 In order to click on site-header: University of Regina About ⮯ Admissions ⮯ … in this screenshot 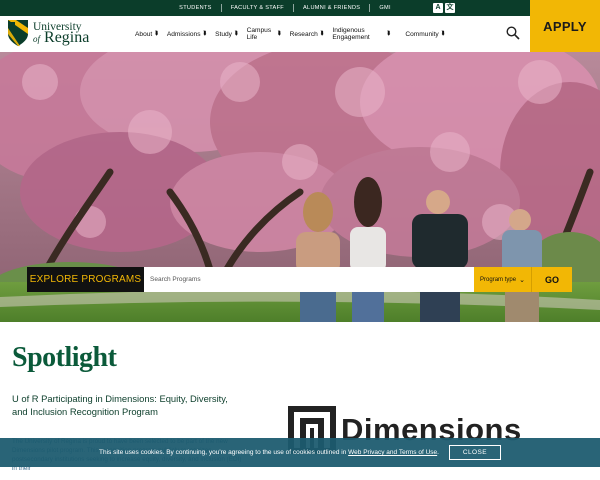, I will do `click(265, 34)`.